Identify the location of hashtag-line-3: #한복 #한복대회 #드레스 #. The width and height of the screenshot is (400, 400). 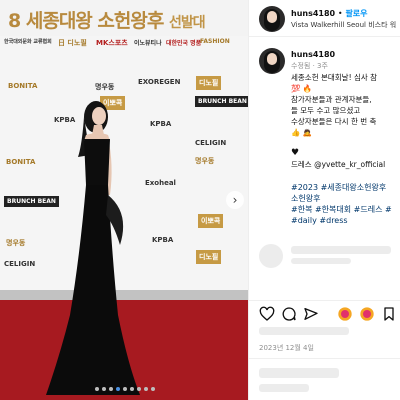
(341, 209).